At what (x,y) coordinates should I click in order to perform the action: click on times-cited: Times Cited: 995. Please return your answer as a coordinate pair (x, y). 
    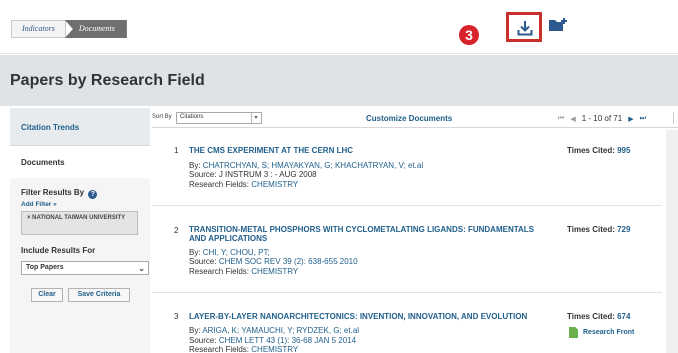
    Looking at the image, I should click on (598, 150).